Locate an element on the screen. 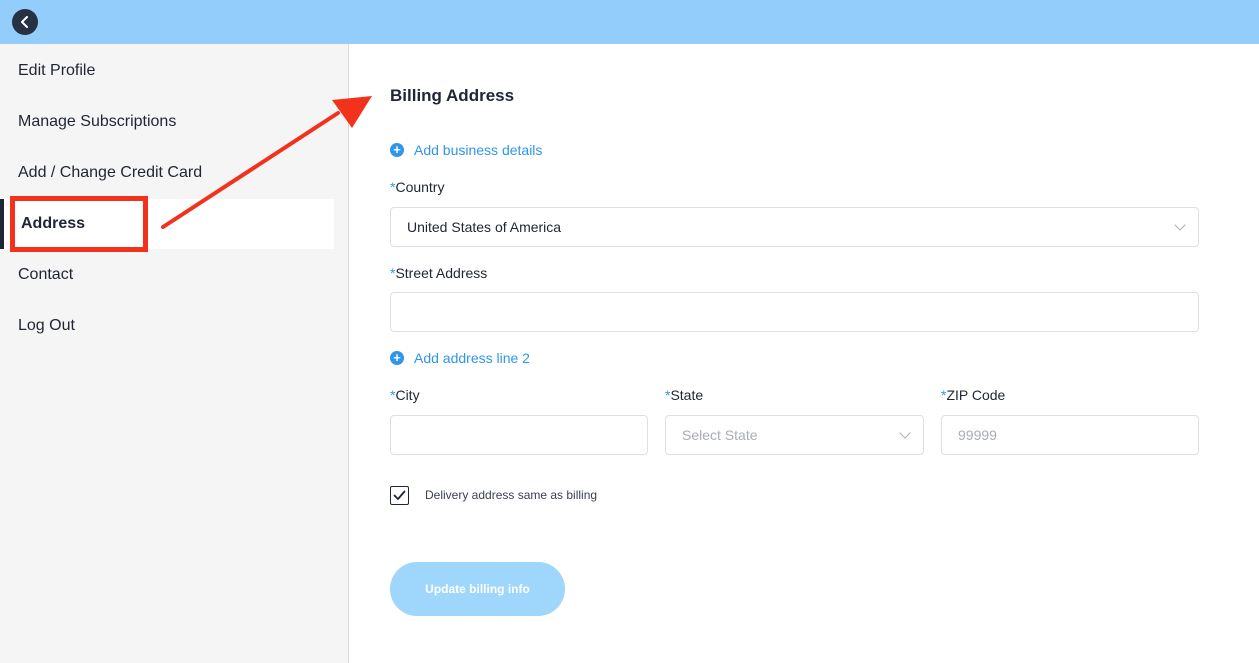 This screenshot has height=663, width=1259. street-address-label-text: Street Address is located at coordinates (441, 273).